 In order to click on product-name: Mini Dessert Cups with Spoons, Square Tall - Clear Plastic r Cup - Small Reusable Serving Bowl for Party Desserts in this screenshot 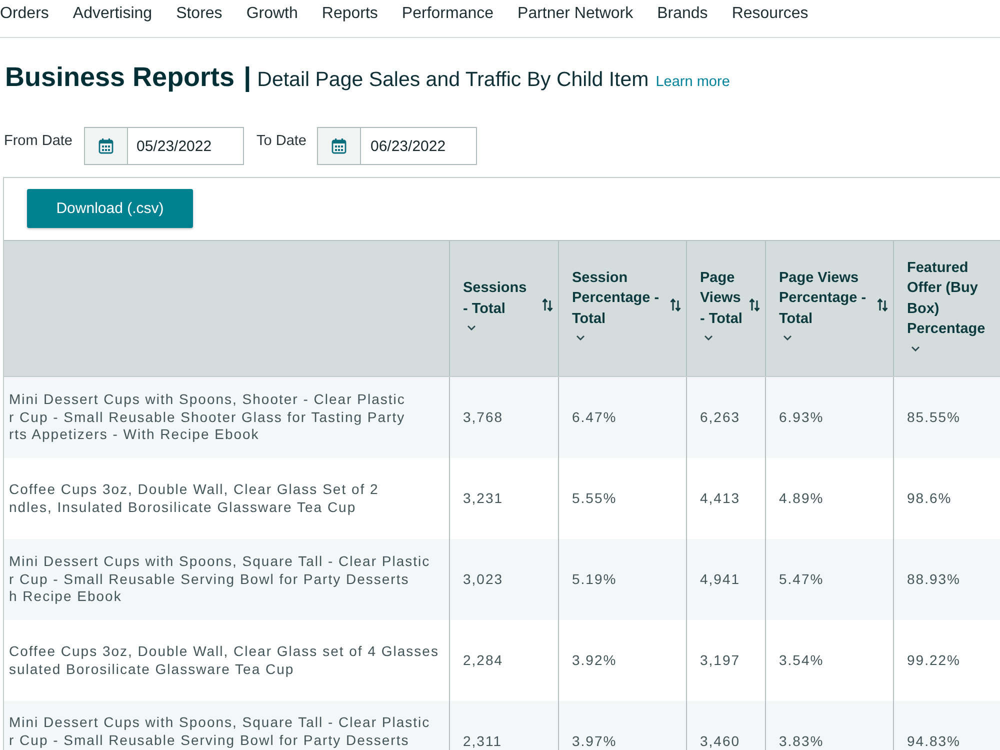, I will do `click(226, 725)`.